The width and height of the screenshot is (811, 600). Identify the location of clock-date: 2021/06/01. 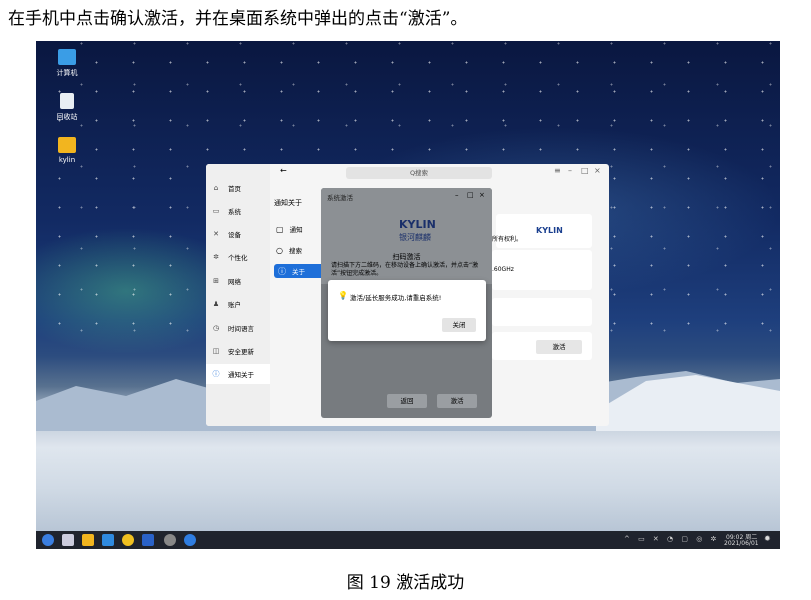
(741, 543).